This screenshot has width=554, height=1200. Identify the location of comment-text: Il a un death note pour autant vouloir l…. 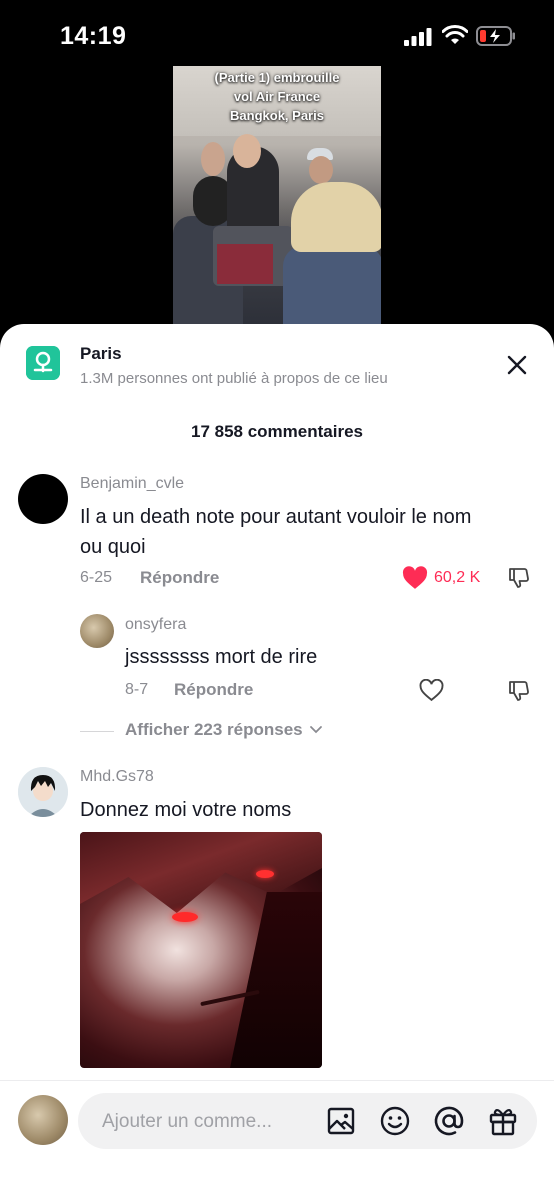
(275, 532).